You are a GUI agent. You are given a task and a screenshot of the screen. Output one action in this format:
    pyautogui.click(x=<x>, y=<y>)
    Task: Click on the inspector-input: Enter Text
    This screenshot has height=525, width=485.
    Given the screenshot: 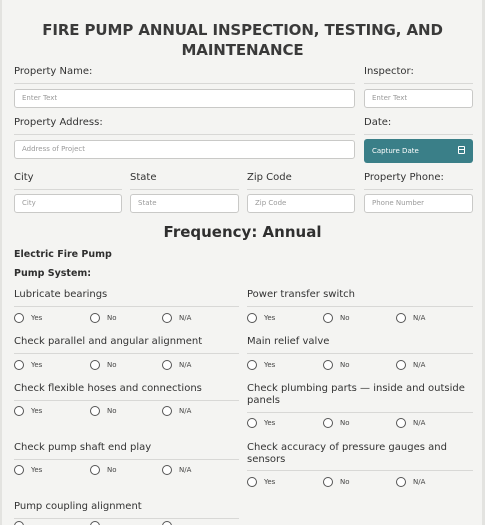 What is the action you would take?
    pyautogui.click(x=418, y=98)
    